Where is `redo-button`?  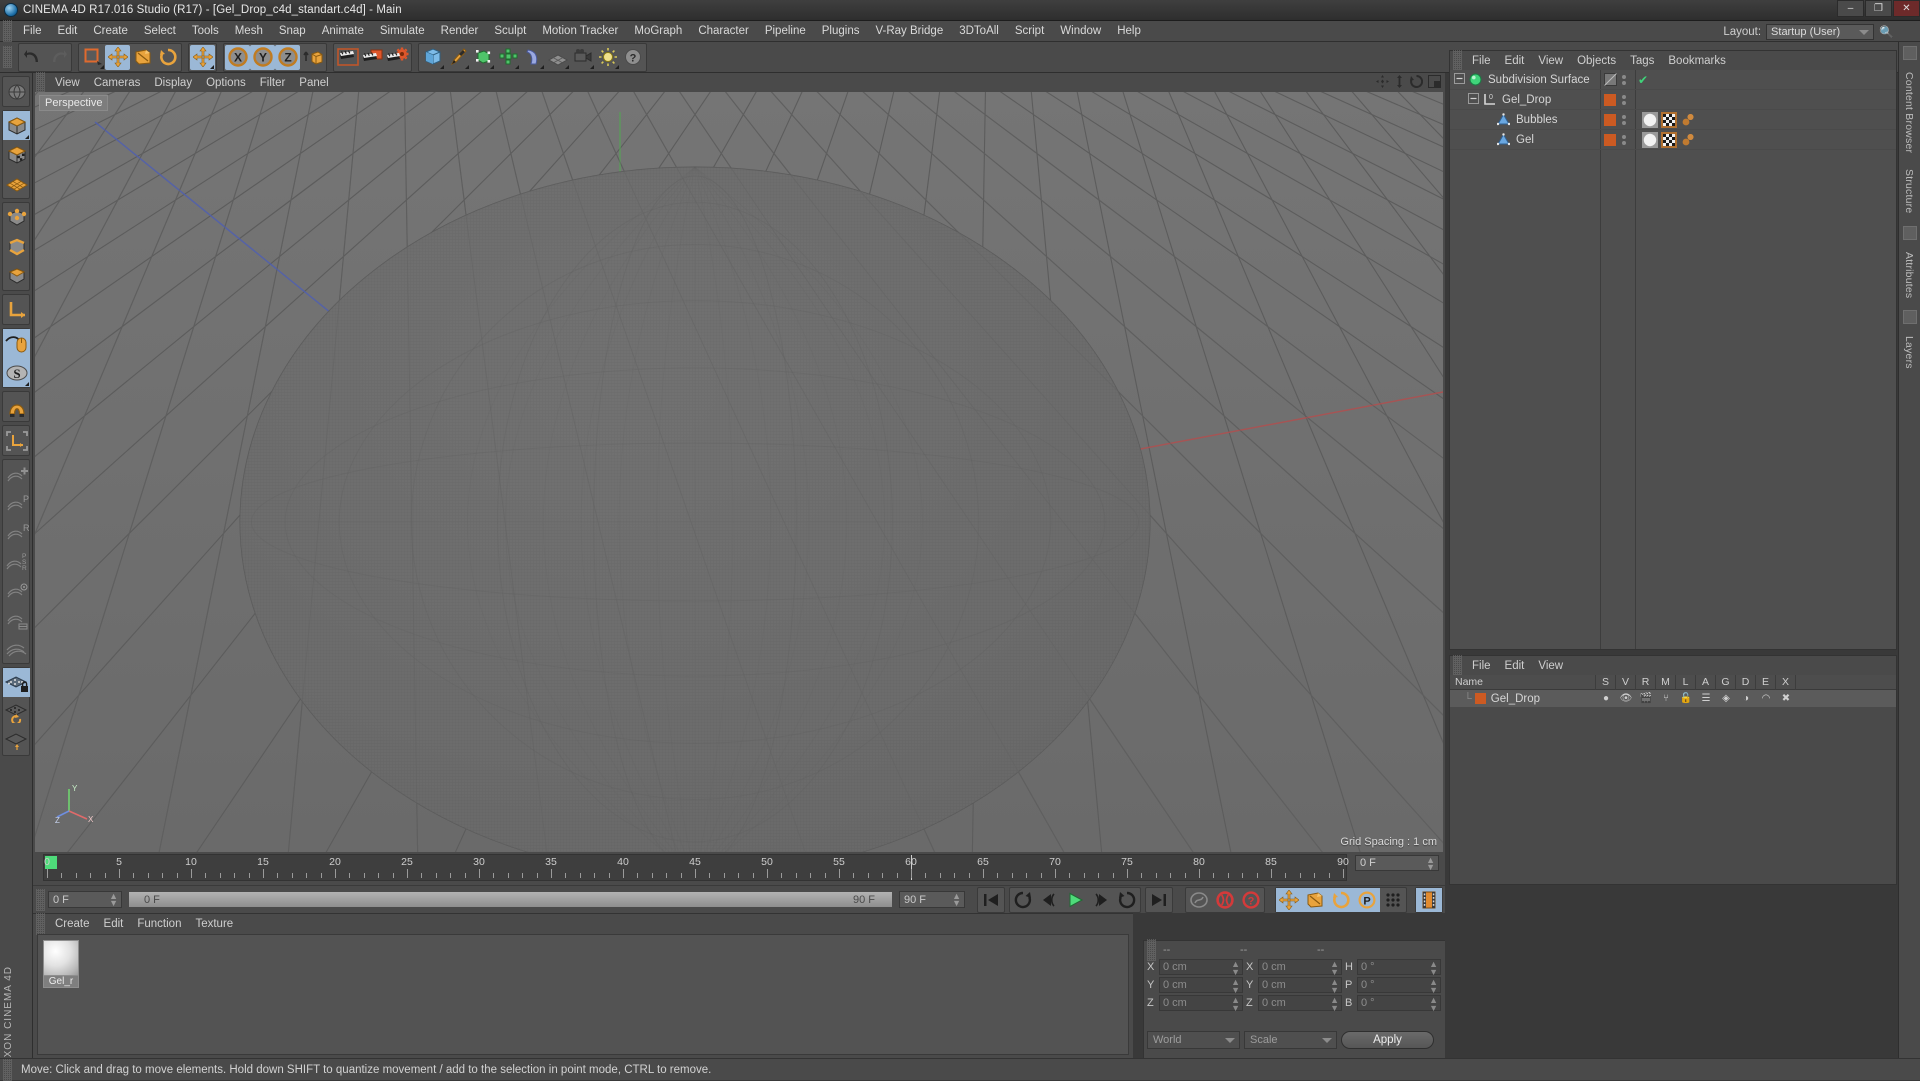
redo-button is located at coordinates (57, 57).